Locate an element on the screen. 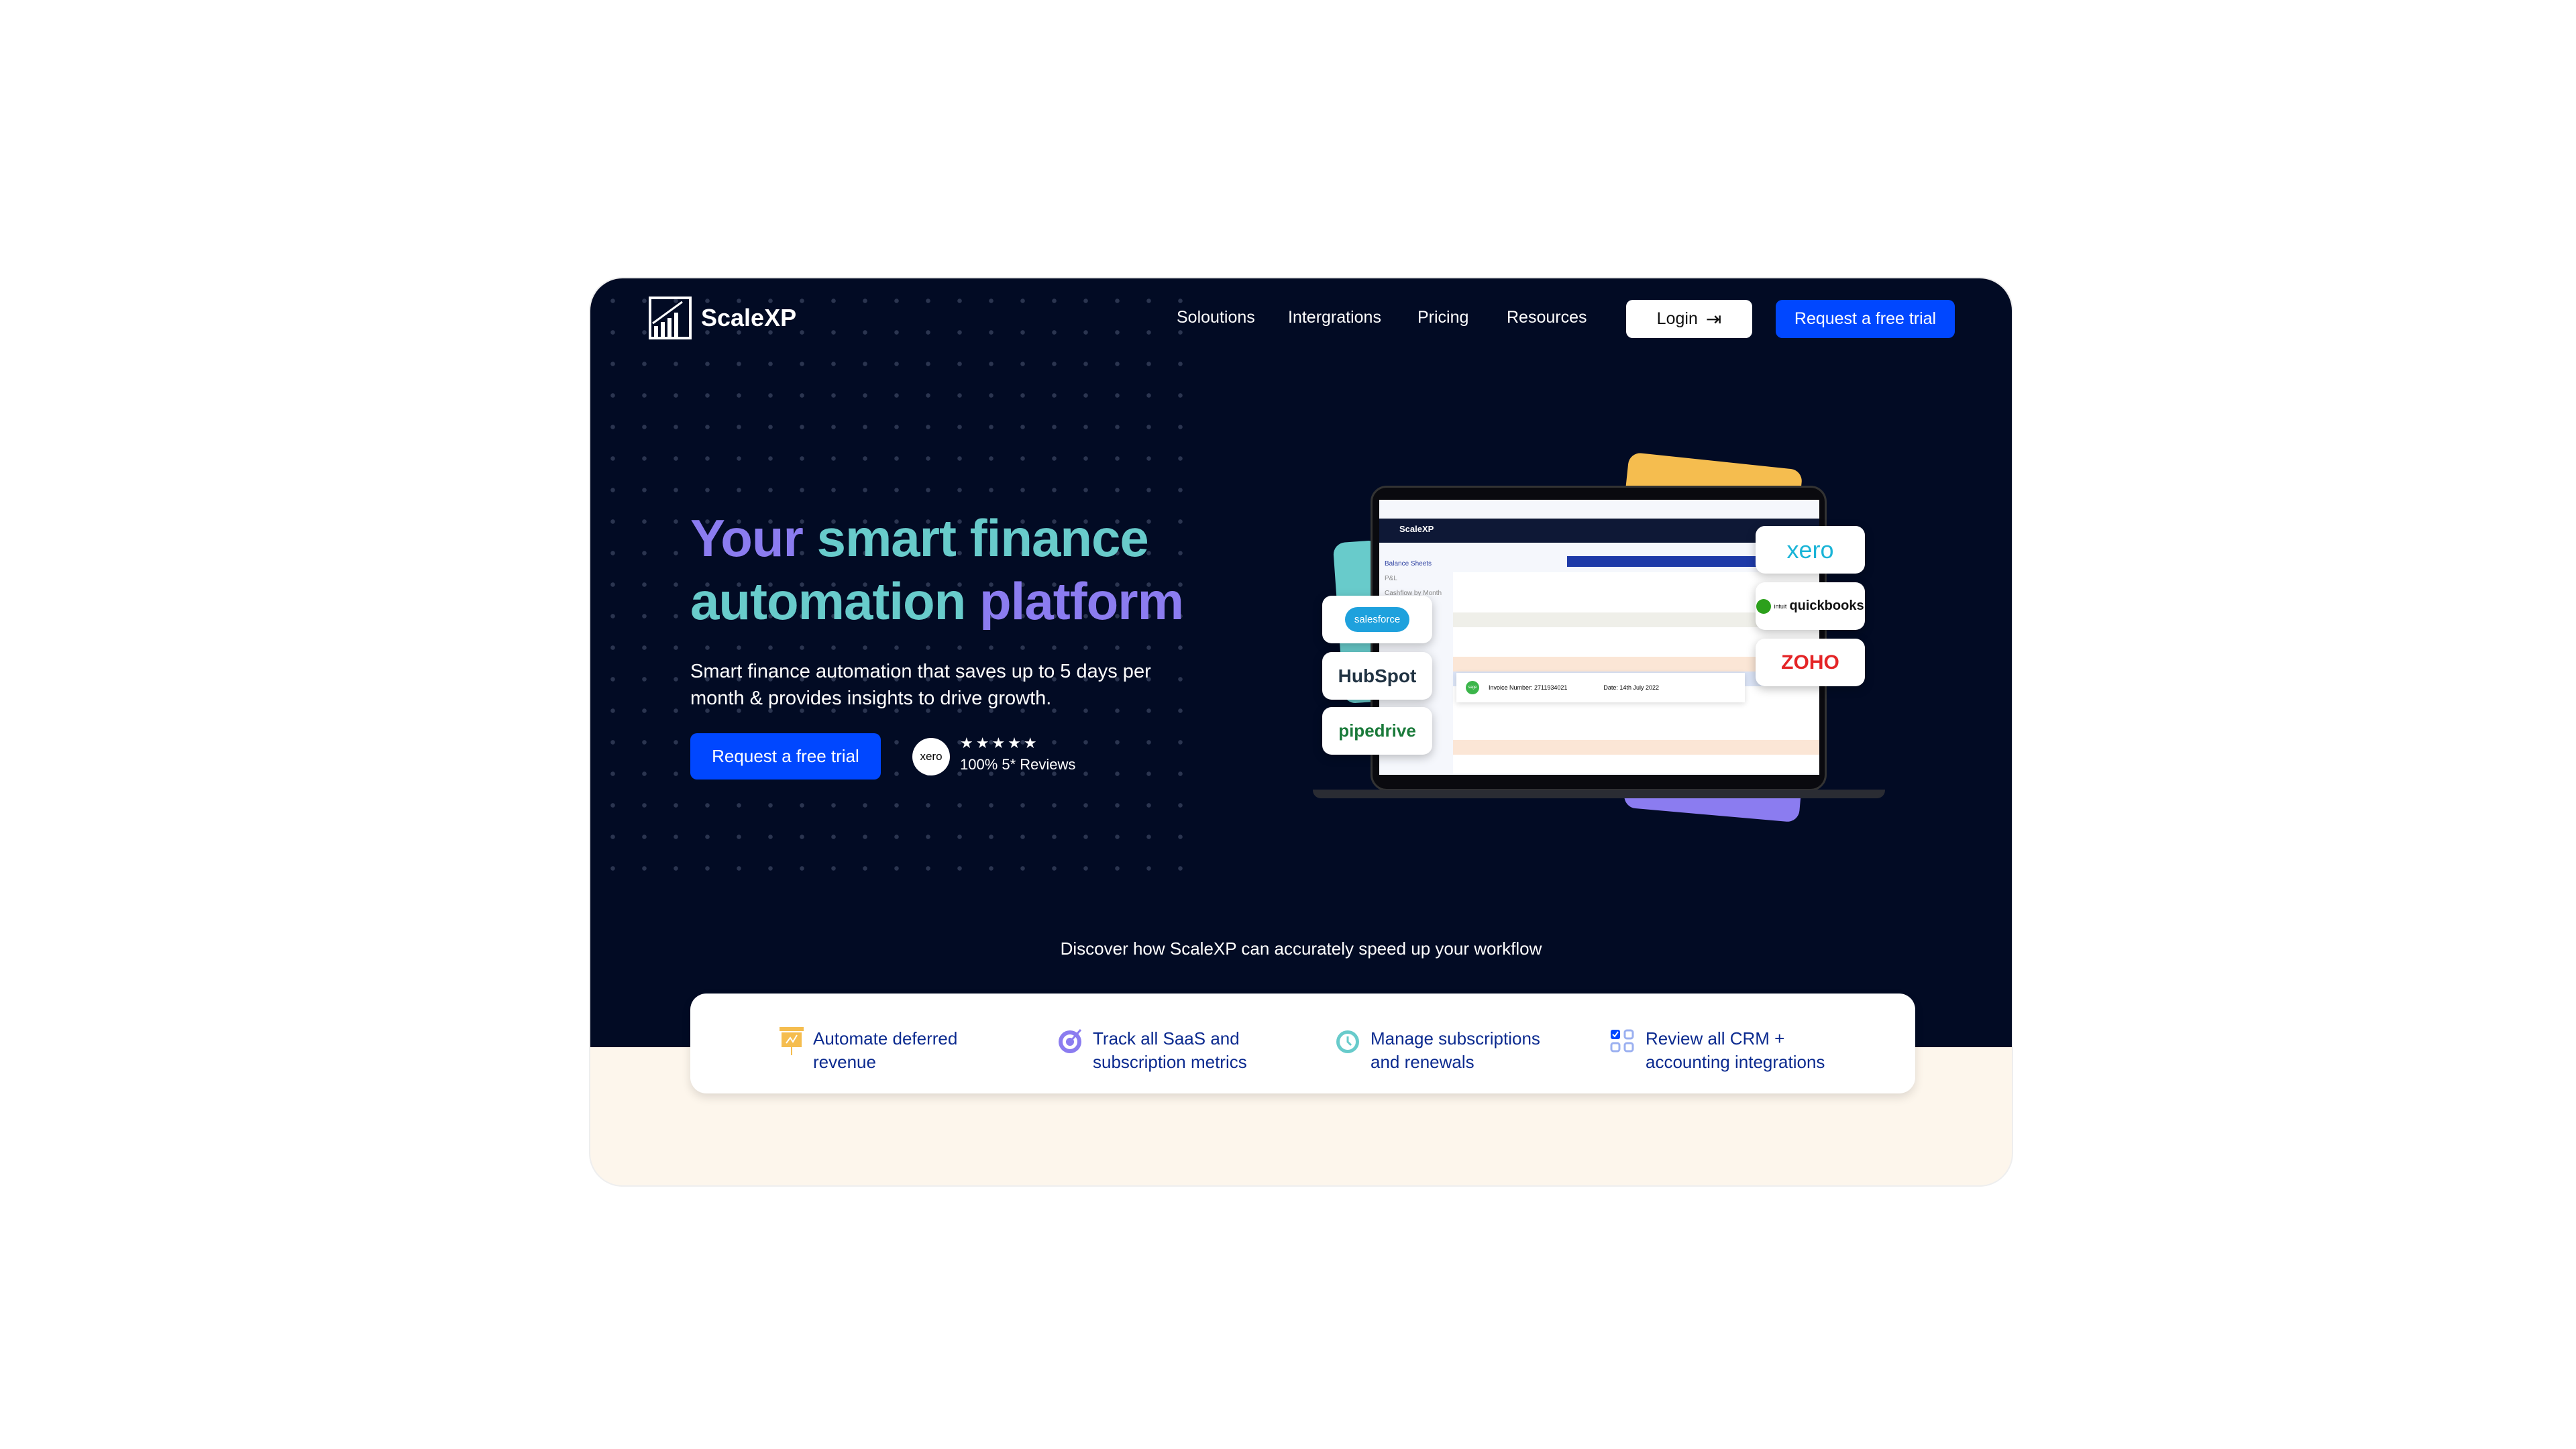 The width and height of the screenshot is (2576, 1449). xero-logo-card: xero is located at coordinates (1810, 550).